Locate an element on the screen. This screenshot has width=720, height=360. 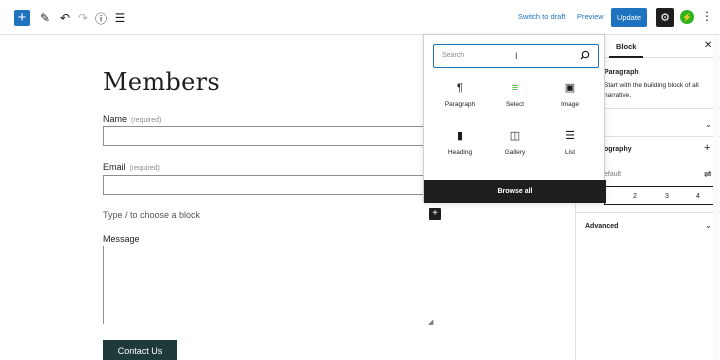
block-label: Image is located at coordinates (570, 104).